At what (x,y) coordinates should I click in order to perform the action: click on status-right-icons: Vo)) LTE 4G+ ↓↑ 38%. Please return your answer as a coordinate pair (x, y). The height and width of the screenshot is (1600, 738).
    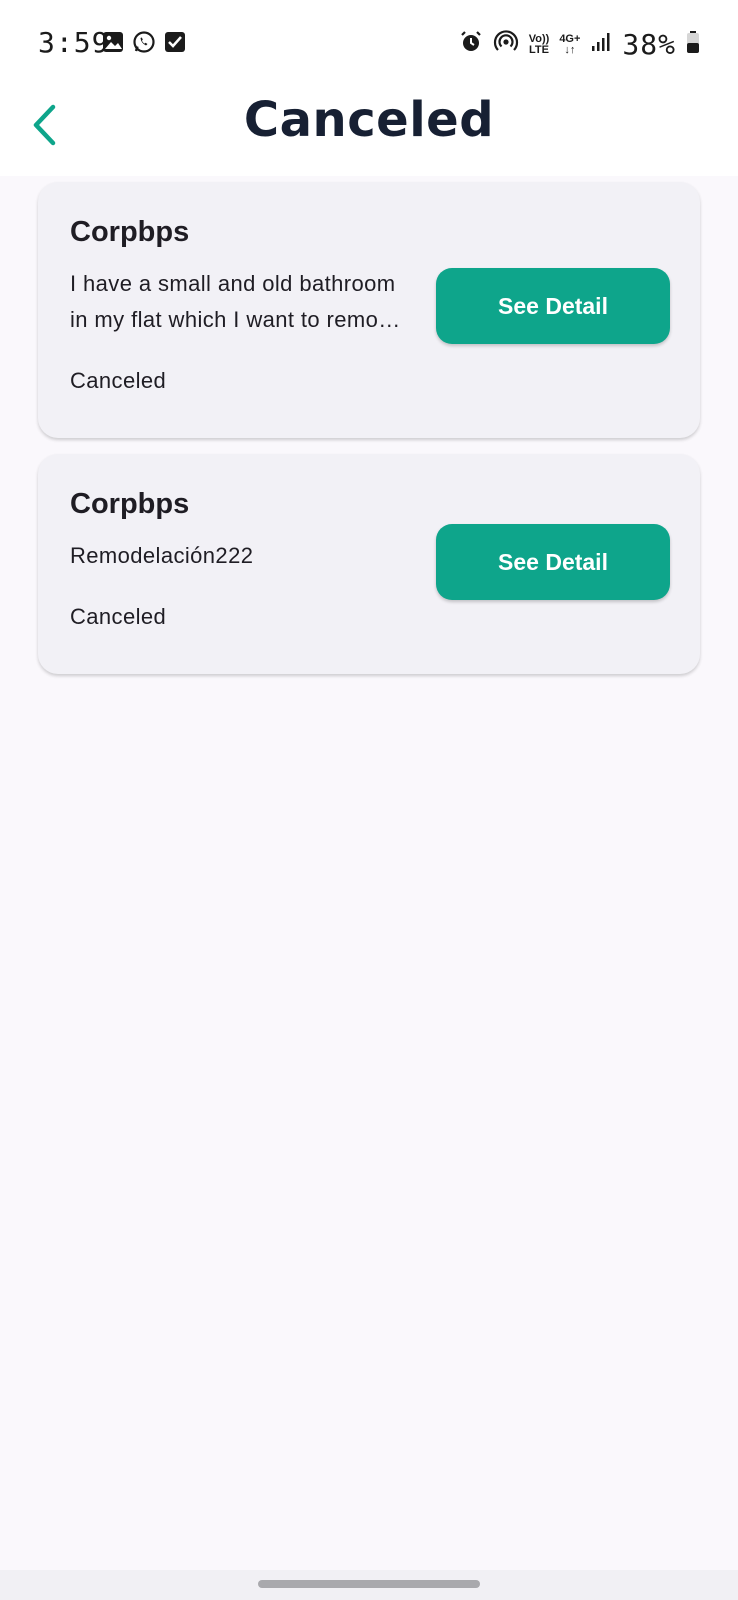
    Looking at the image, I should click on (579, 44).